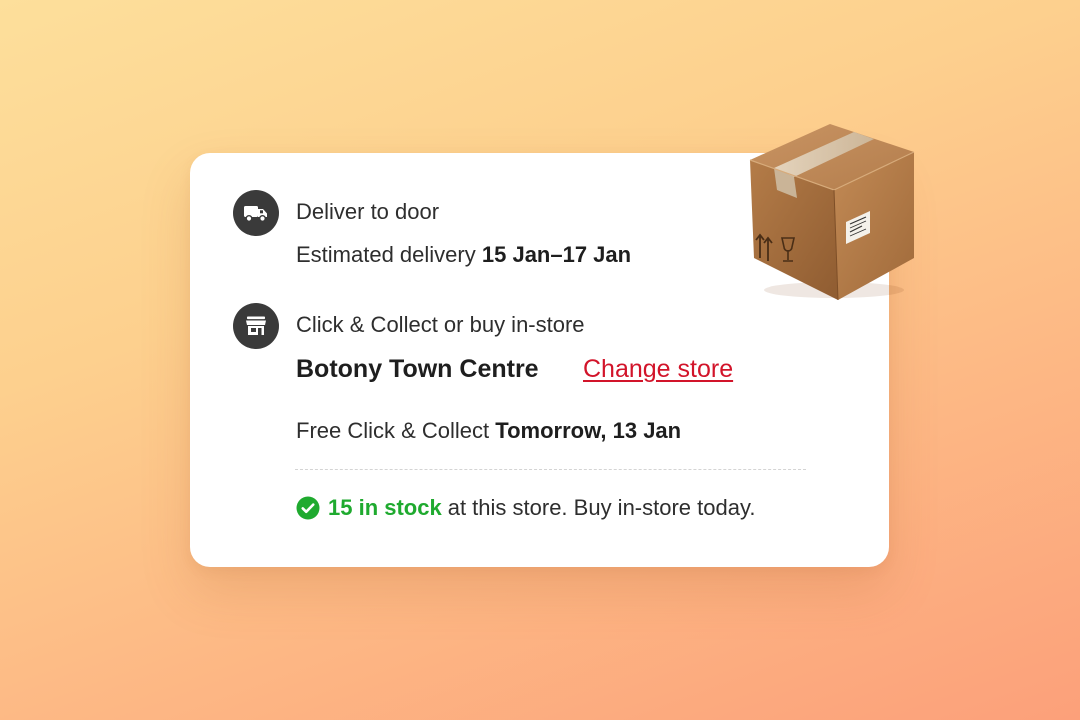 The width and height of the screenshot is (1080, 720). Describe the element at coordinates (658, 369) in the screenshot. I see `change-store-link: Change store` at that location.